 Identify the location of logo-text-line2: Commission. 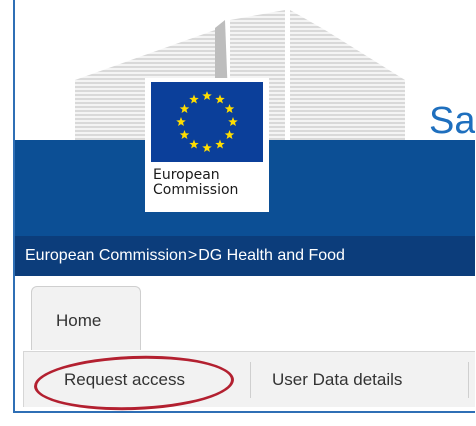
(196, 190).